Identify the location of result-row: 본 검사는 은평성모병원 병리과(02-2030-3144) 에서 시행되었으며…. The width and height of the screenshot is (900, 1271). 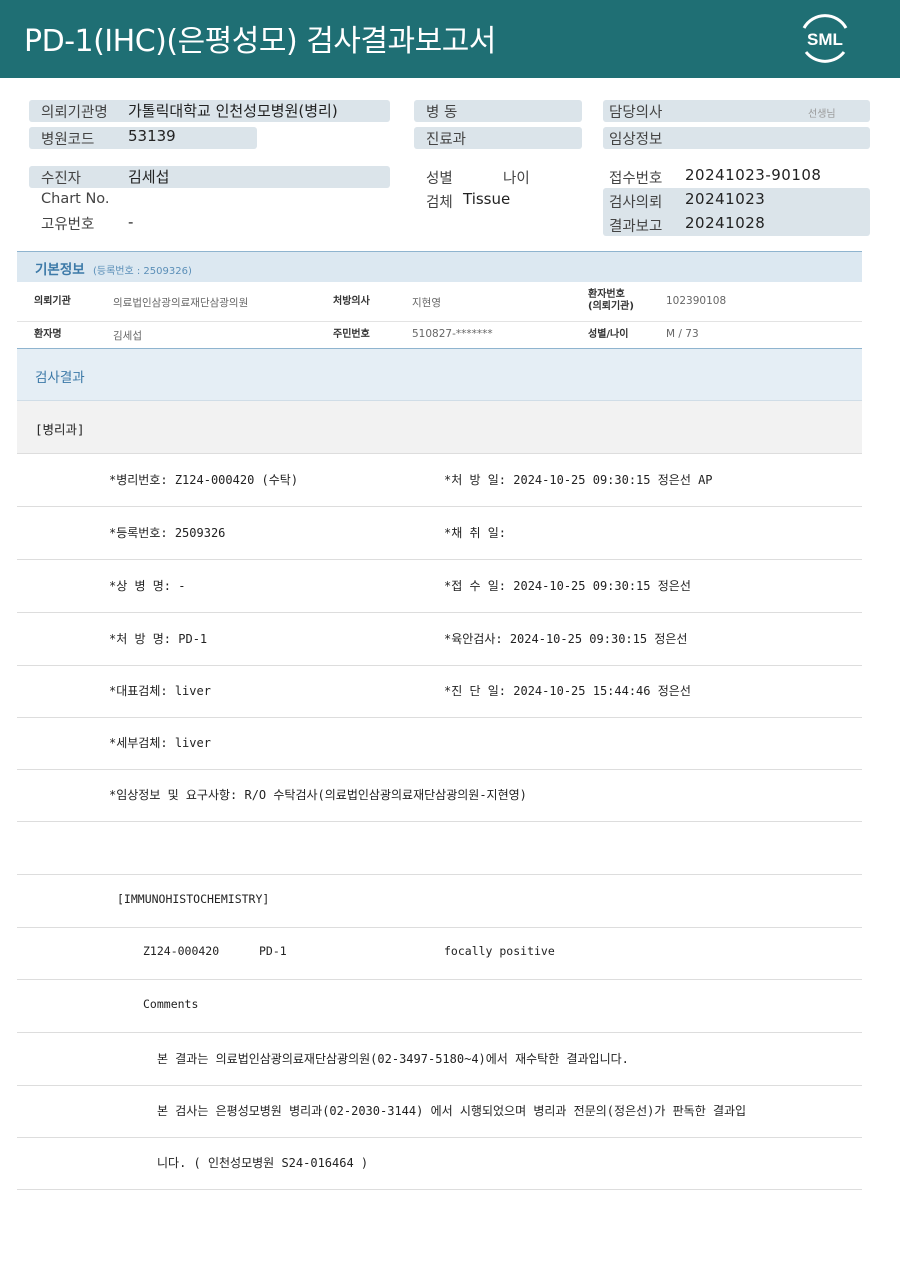
(439, 1111).